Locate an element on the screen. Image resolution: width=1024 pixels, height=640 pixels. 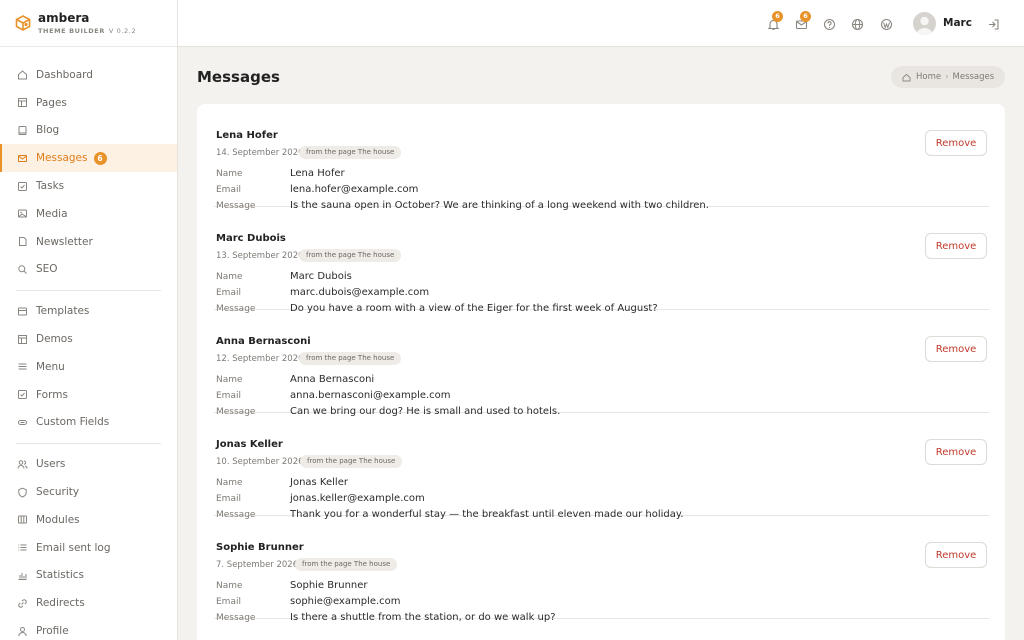
name-value: Marc Dubois is located at coordinates (321, 276).